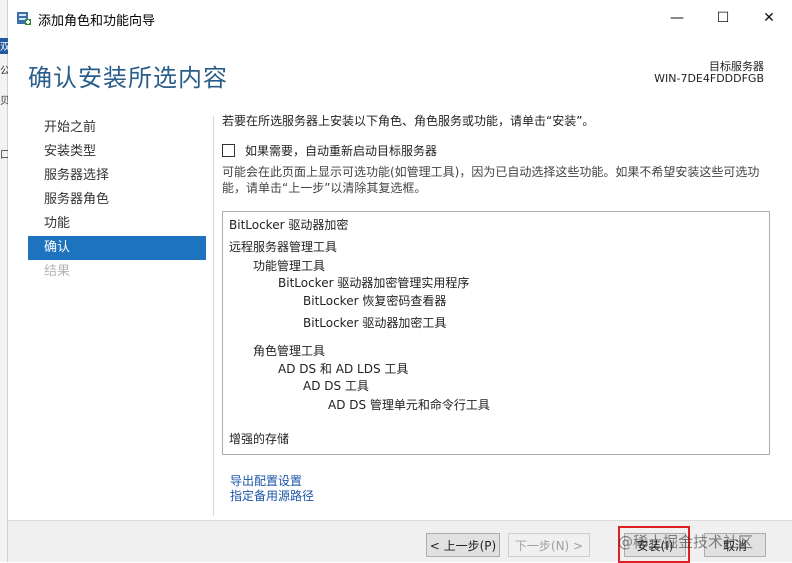  What do you see at coordinates (375, 323) in the screenshot?
I see `list-item: BitLocker 驱动器加密工具` at bounding box center [375, 323].